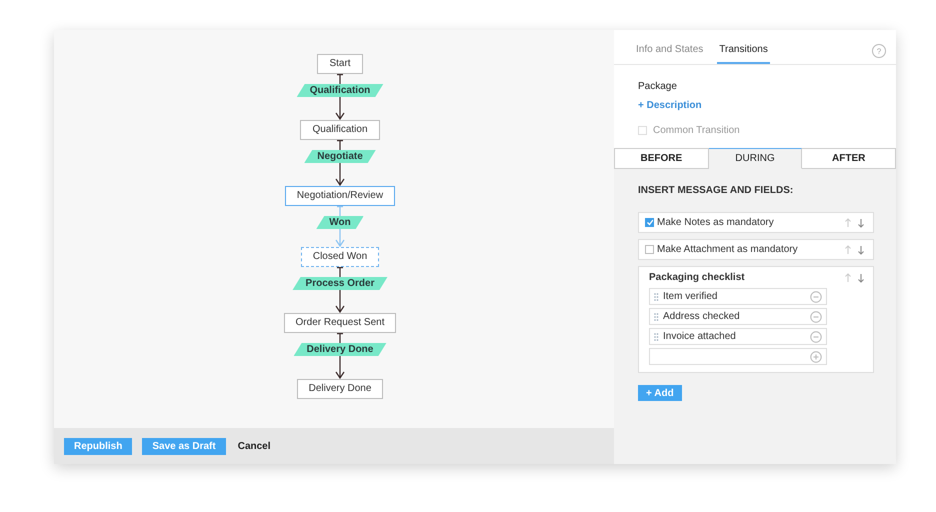 The height and width of the screenshot is (512, 936). What do you see at coordinates (738, 336) in the screenshot?
I see `checklist-item: Invoice attached` at bounding box center [738, 336].